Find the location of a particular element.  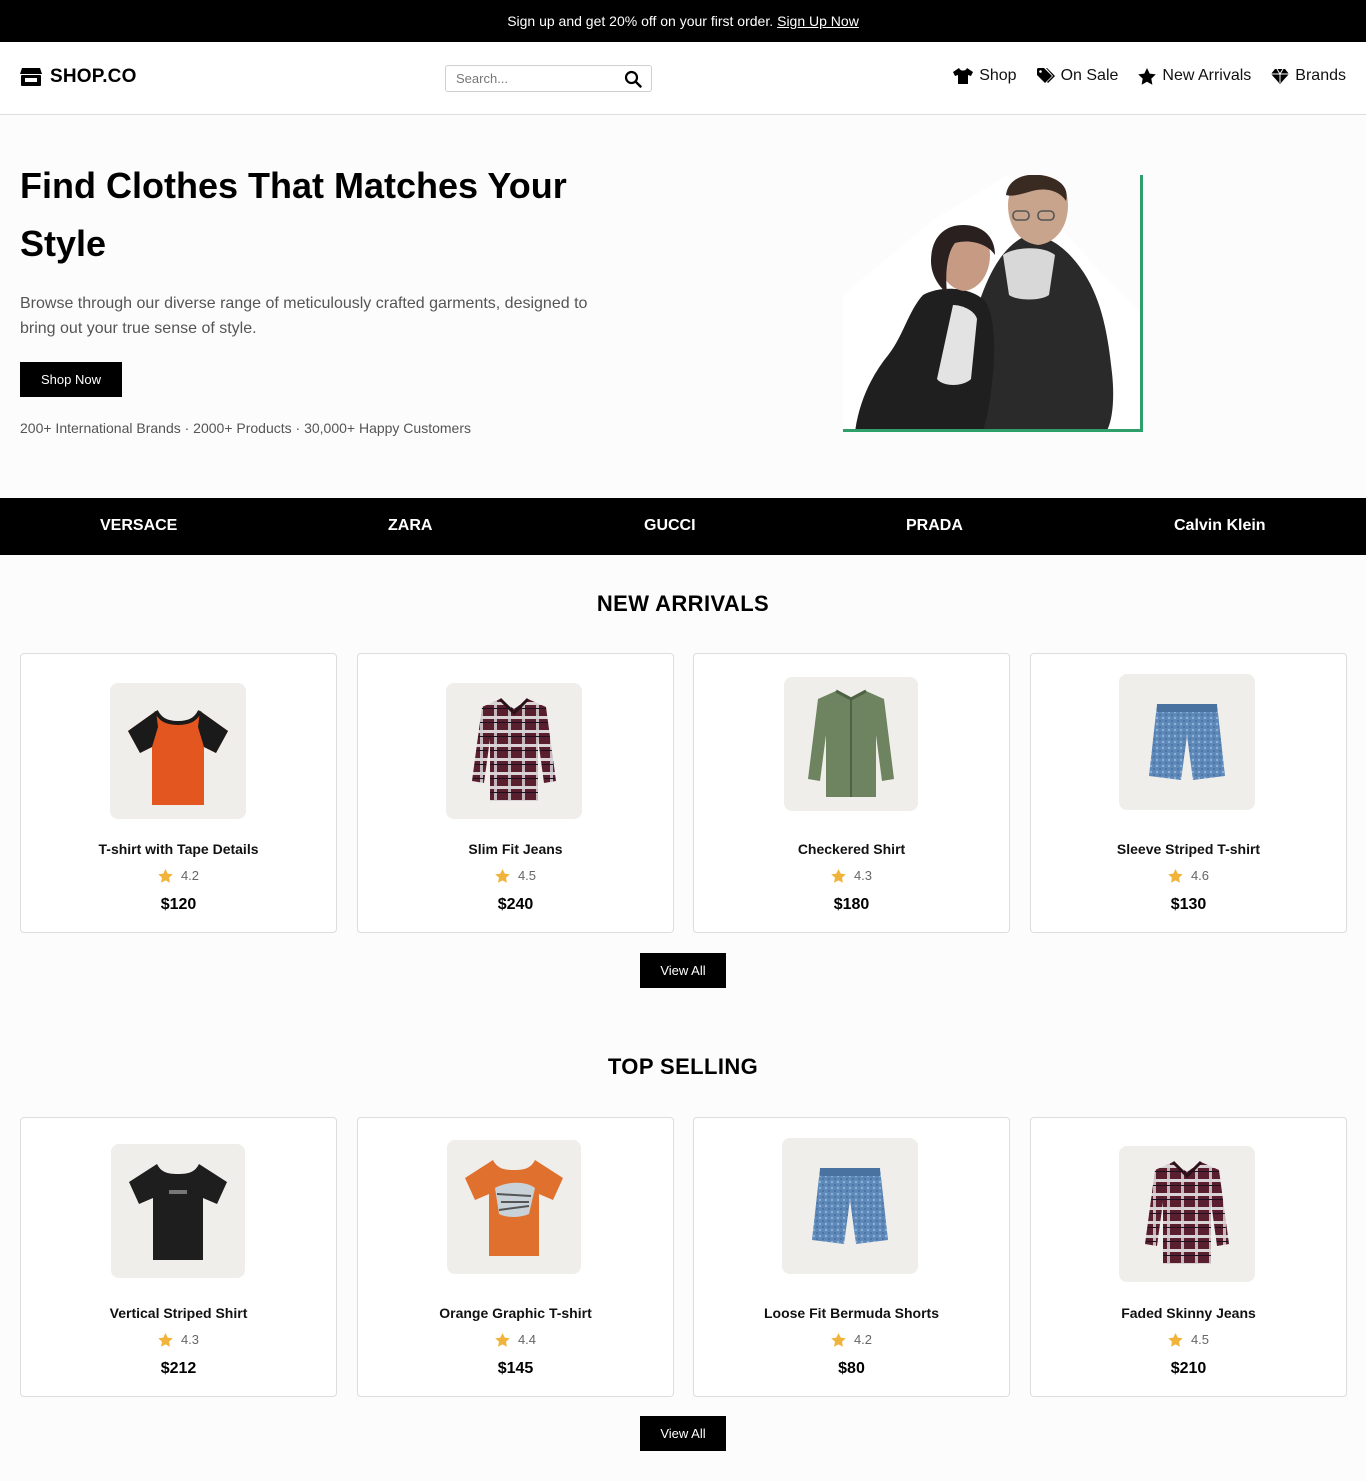

top-selling-view-all-button: View All is located at coordinates (683, 1433).